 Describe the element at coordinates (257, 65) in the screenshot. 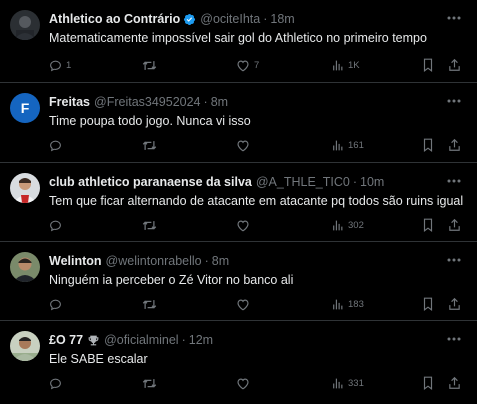

I see `like-count: 7` at that location.